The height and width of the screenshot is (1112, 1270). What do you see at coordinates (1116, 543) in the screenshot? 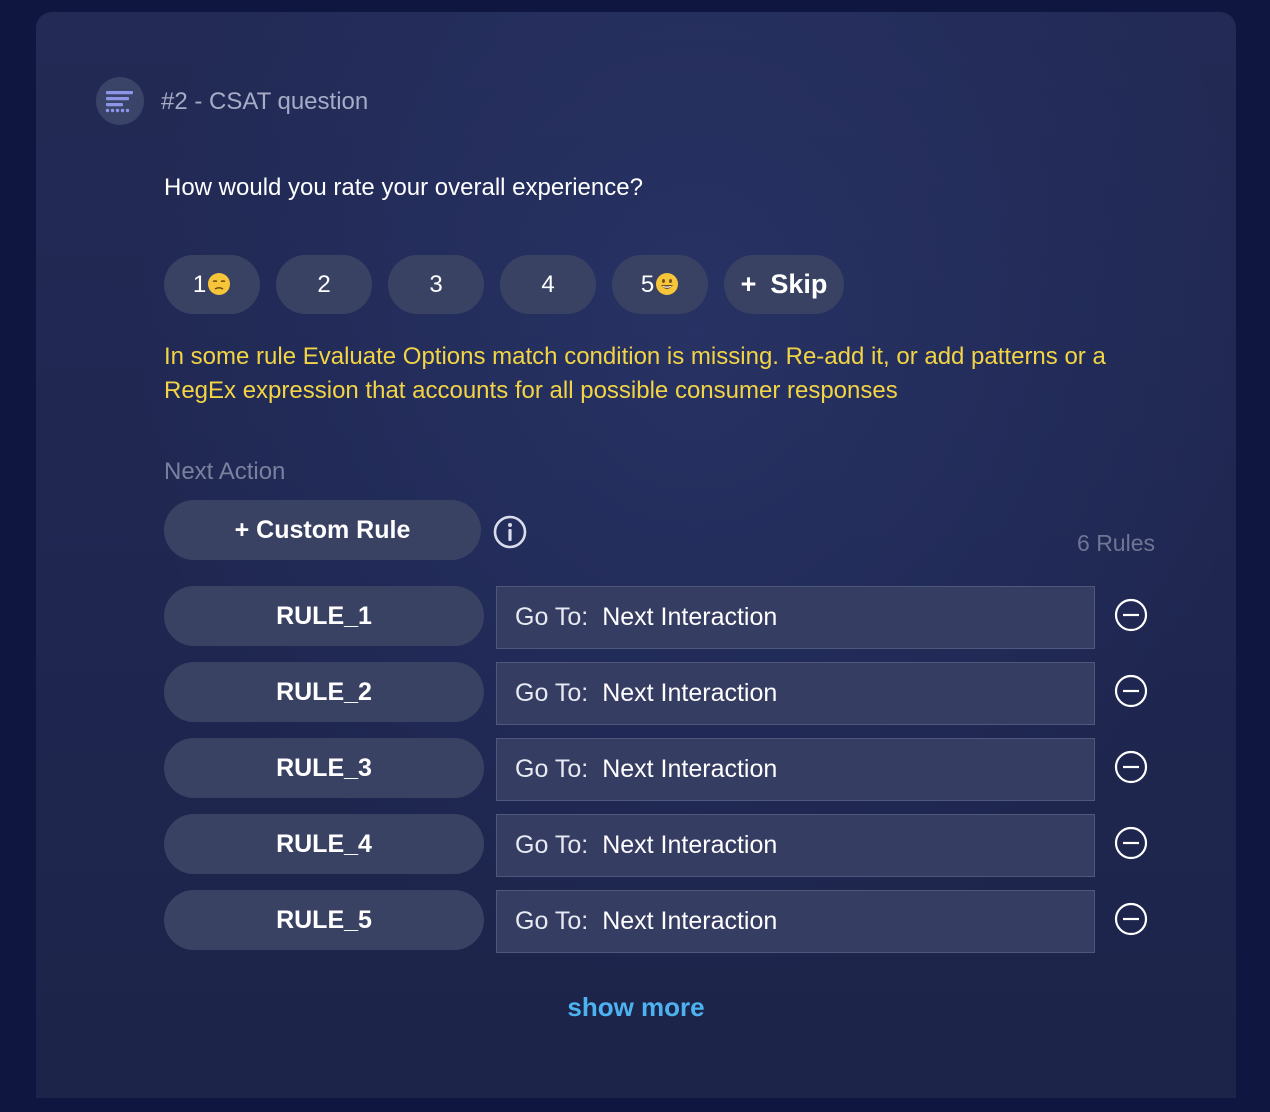
I see `rules-count: 6 Rules` at bounding box center [1116, 543].